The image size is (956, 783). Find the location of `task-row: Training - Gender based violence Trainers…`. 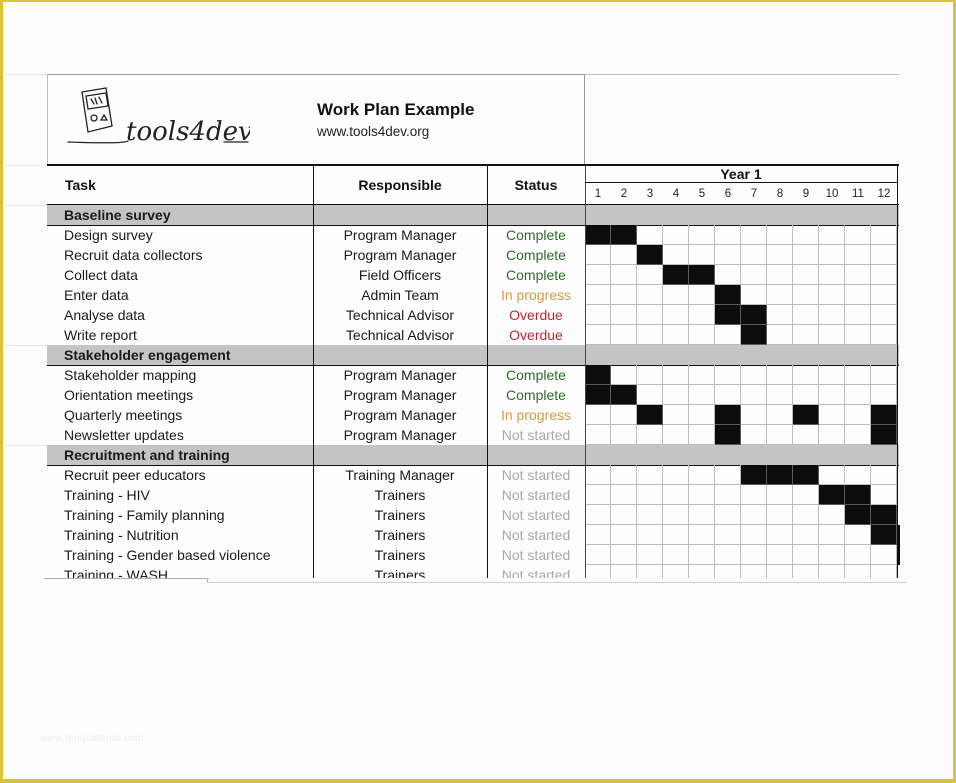

task-row: Training - Gender based violence Trainers… is located at coordinates (473, 555).